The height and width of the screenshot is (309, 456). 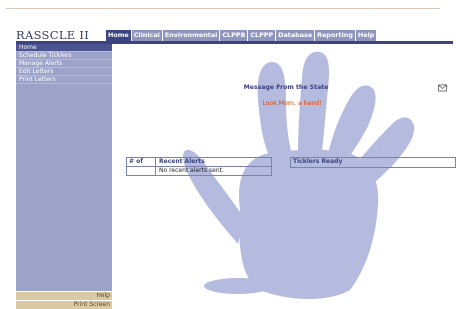 I want to click on sidebar-item-edit-letters: Edit Letters, so click(x=64, y=72).